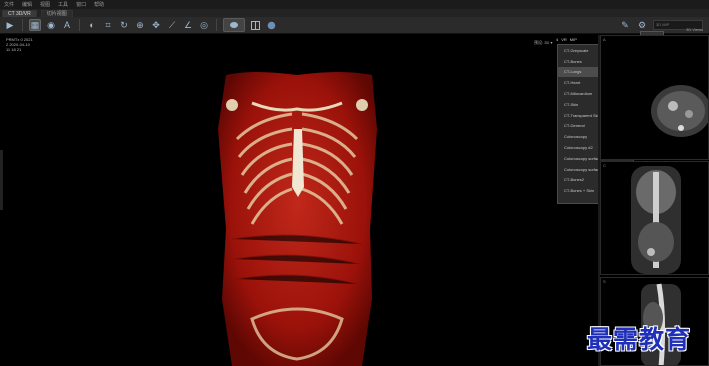 The image size is (709, 366). Describe the element at coordinates (140, 25) in the screenshot. I see `zoom-icon: ⊕` at that location.